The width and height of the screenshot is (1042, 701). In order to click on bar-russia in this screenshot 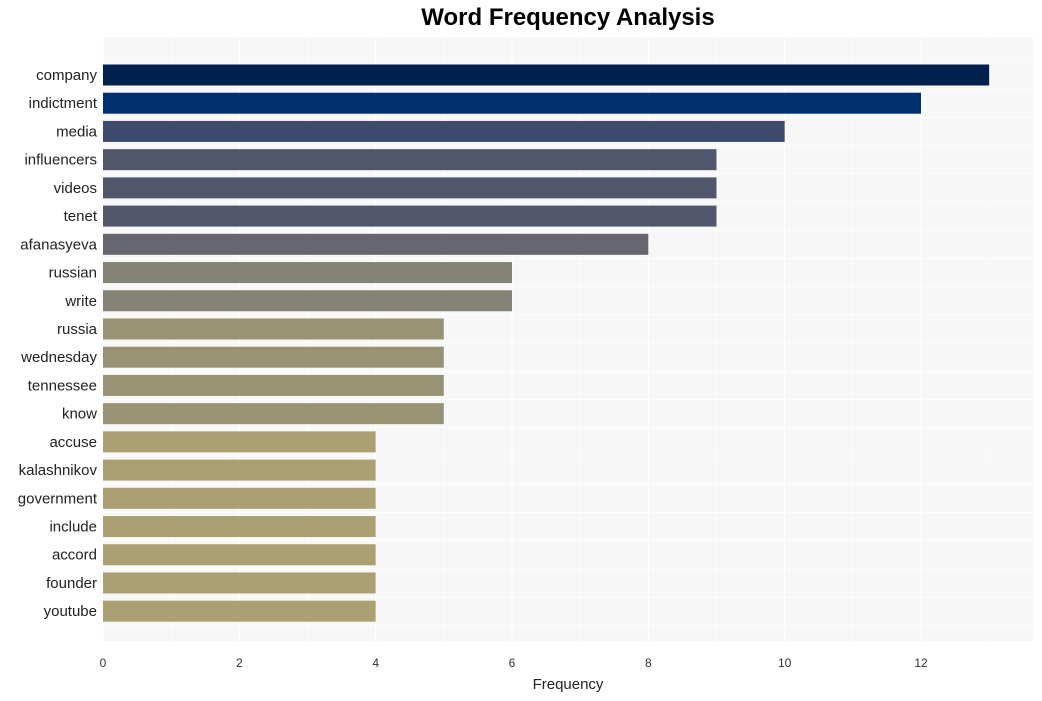, I will do `click(273, 329)`.